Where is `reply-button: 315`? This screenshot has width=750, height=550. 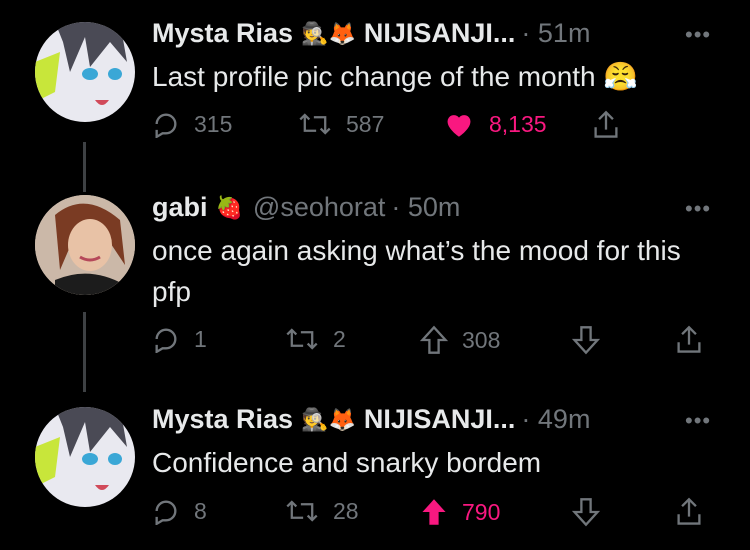 reply-button: 315 is located at coordinates (192, 124).